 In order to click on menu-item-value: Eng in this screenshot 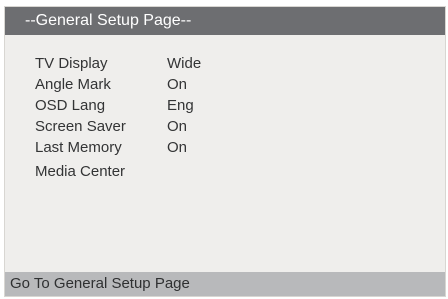, I will do `click(180, 105)`.